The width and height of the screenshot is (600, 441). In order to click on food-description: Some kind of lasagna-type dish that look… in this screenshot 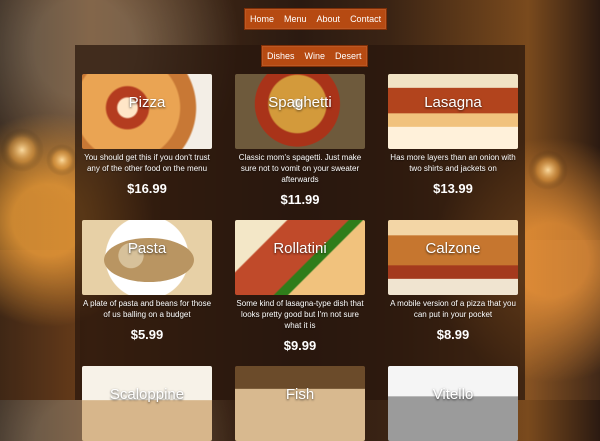, I will do `click(300, 314)`.